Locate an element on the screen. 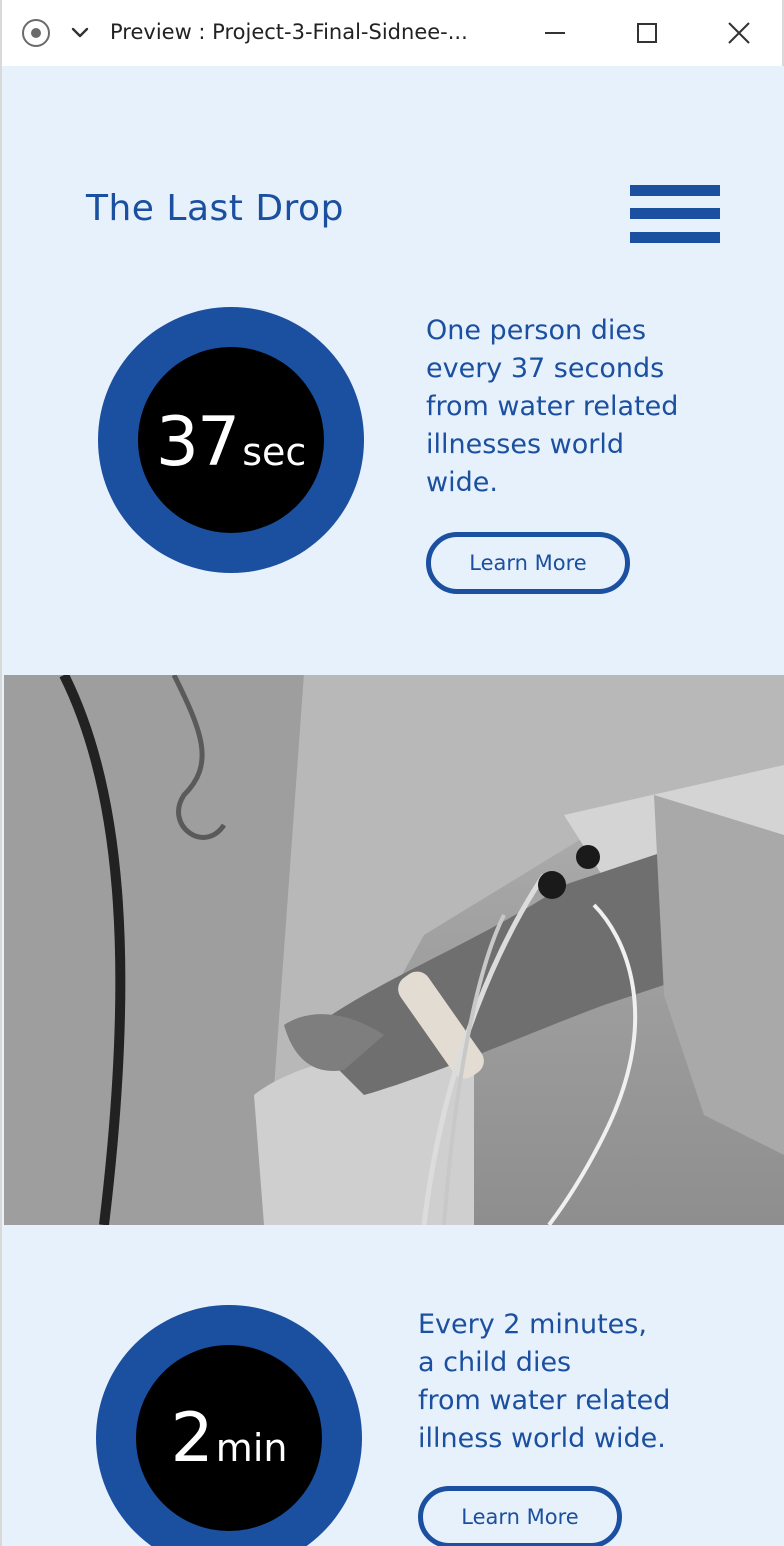 This screenshot has width=784, height=1546. stat-unit: min is located at coordinates (251, 1448).